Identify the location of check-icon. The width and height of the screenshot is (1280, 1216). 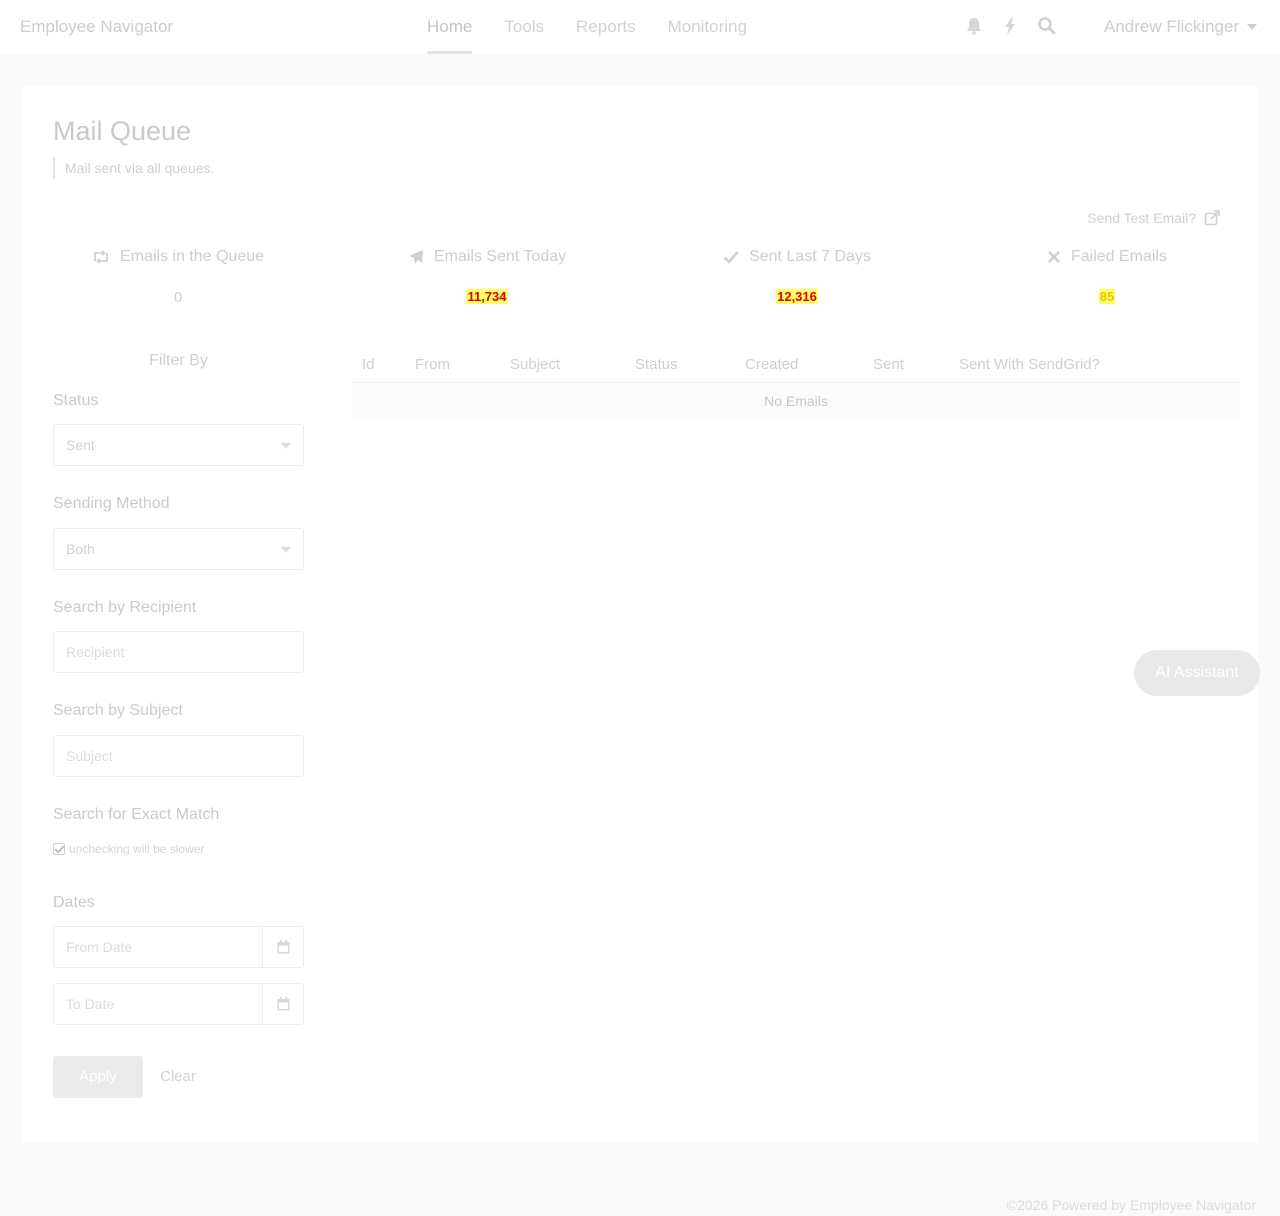
(731, 257).